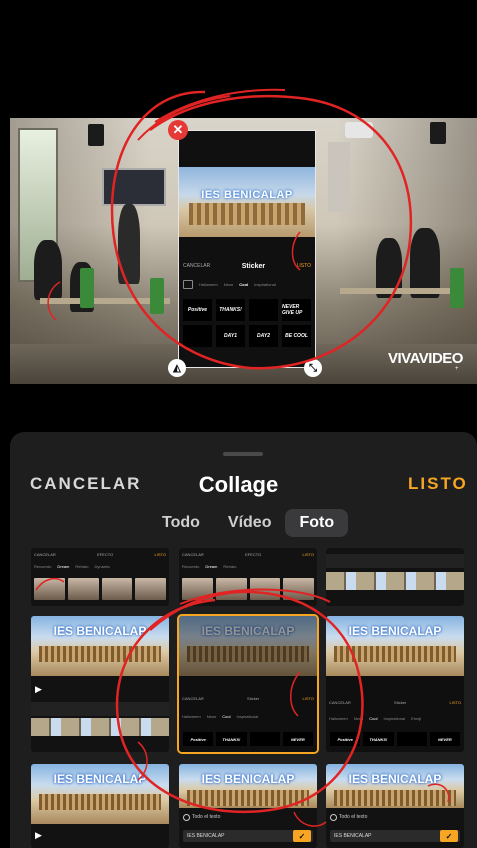 The image size is (477, 848). I want to click on overlay-tab: Inspirational, so click(265, 284).